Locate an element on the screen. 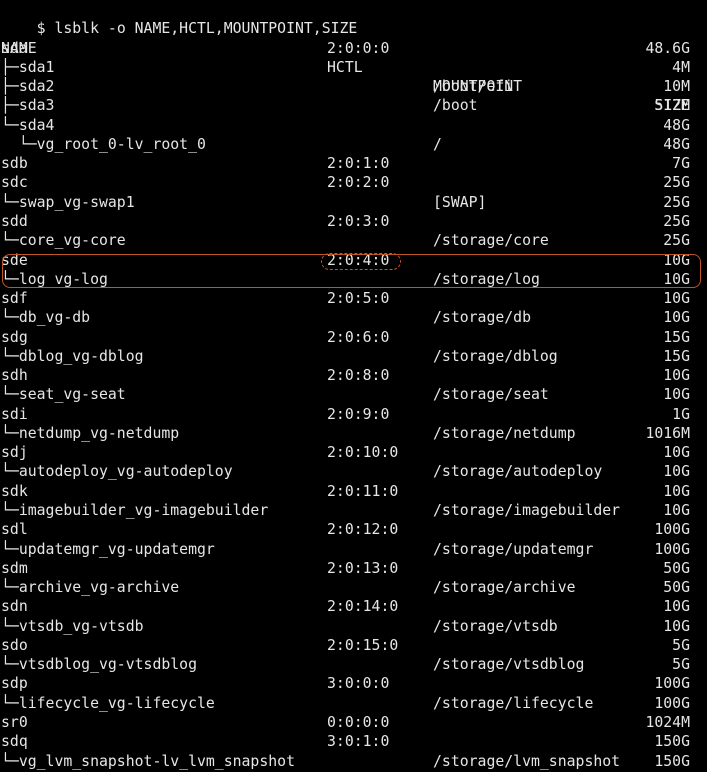 The height and width of the screenshot is (772, 707). device-size: 150G is located at coordinates (672, 742).